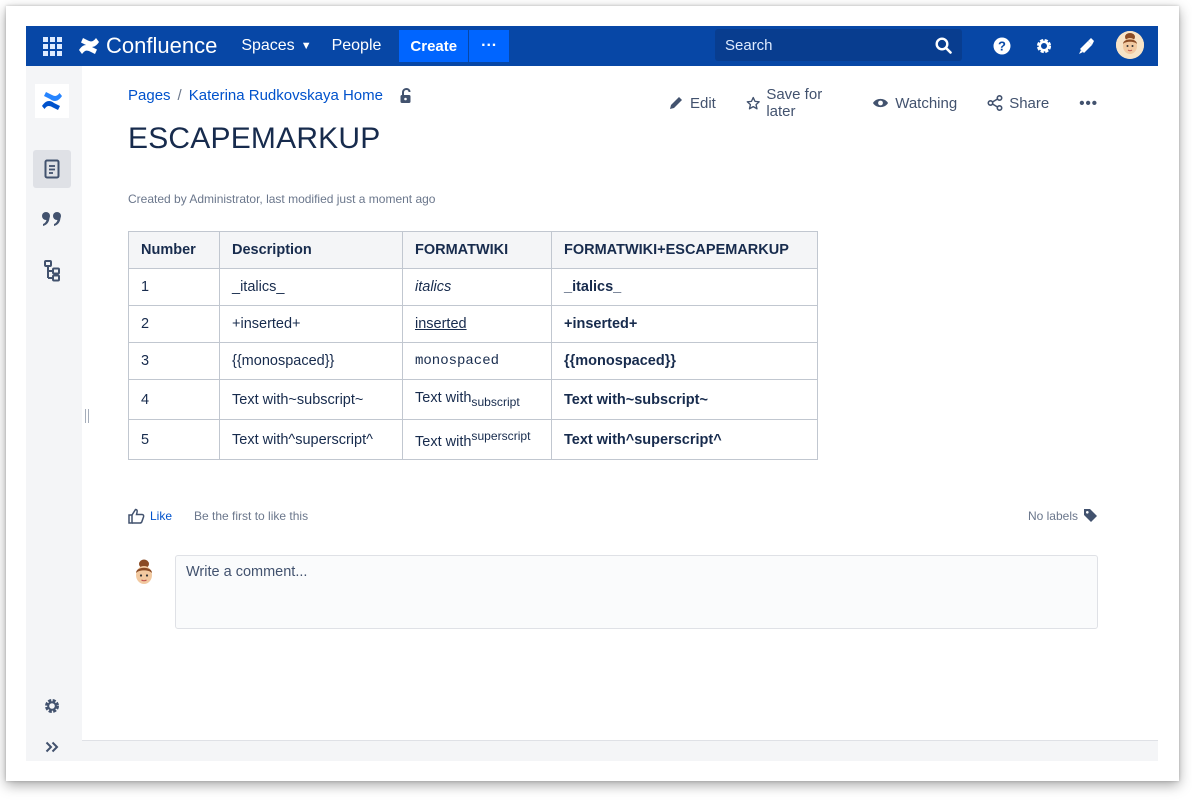 The height and width of the screenshot is (811, 1192). Describe the element at coordinates (592, 46) in the screenshot. I see `top-navigation: Confluence Spaces ▼ People Create ··· ?` at that location.